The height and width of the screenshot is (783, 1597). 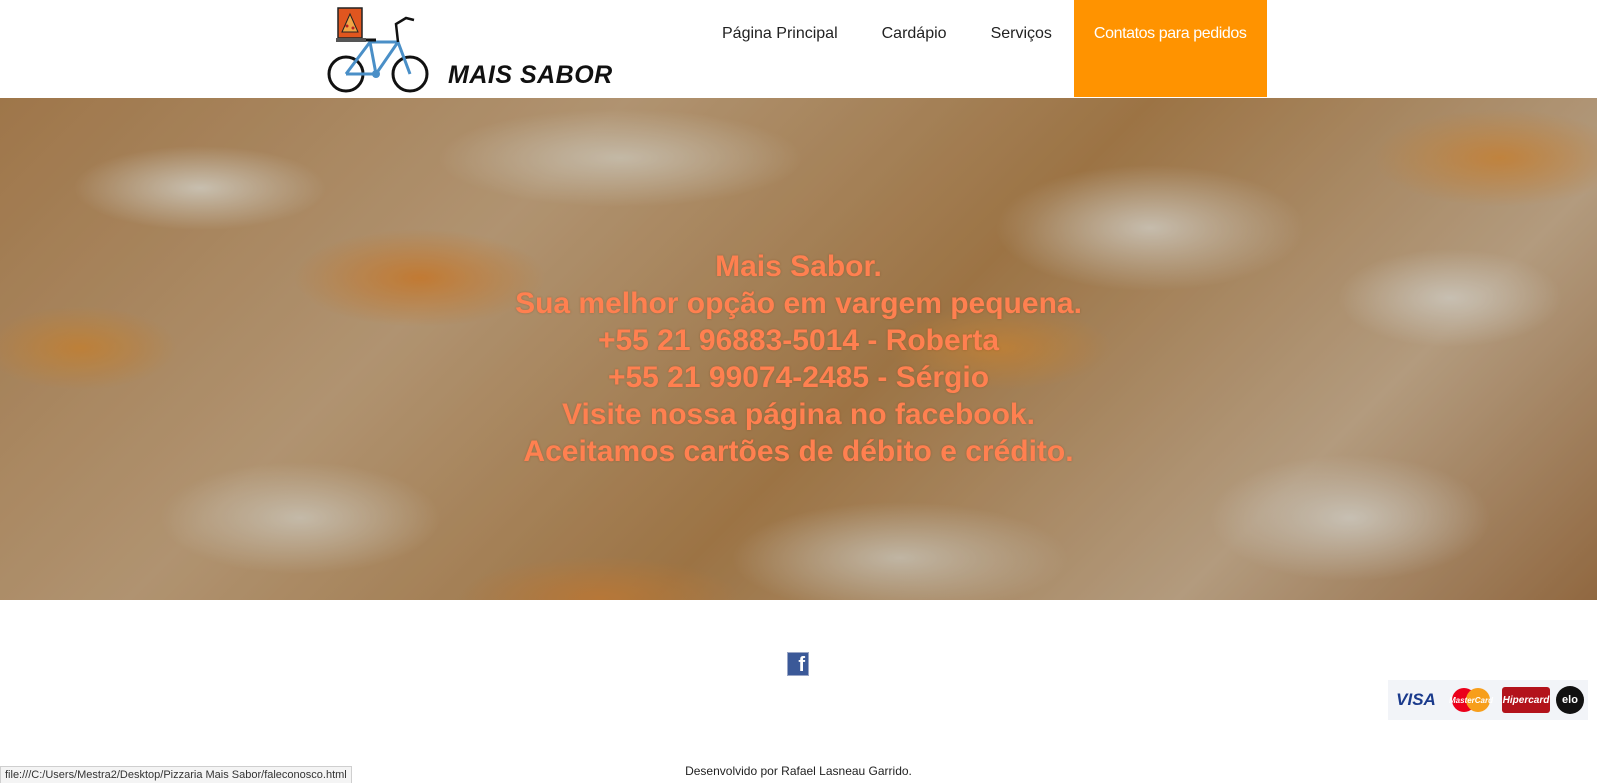 I want to click on hero-facebook-note: Visite nossa página no facebook., so click(x=798, y=414).